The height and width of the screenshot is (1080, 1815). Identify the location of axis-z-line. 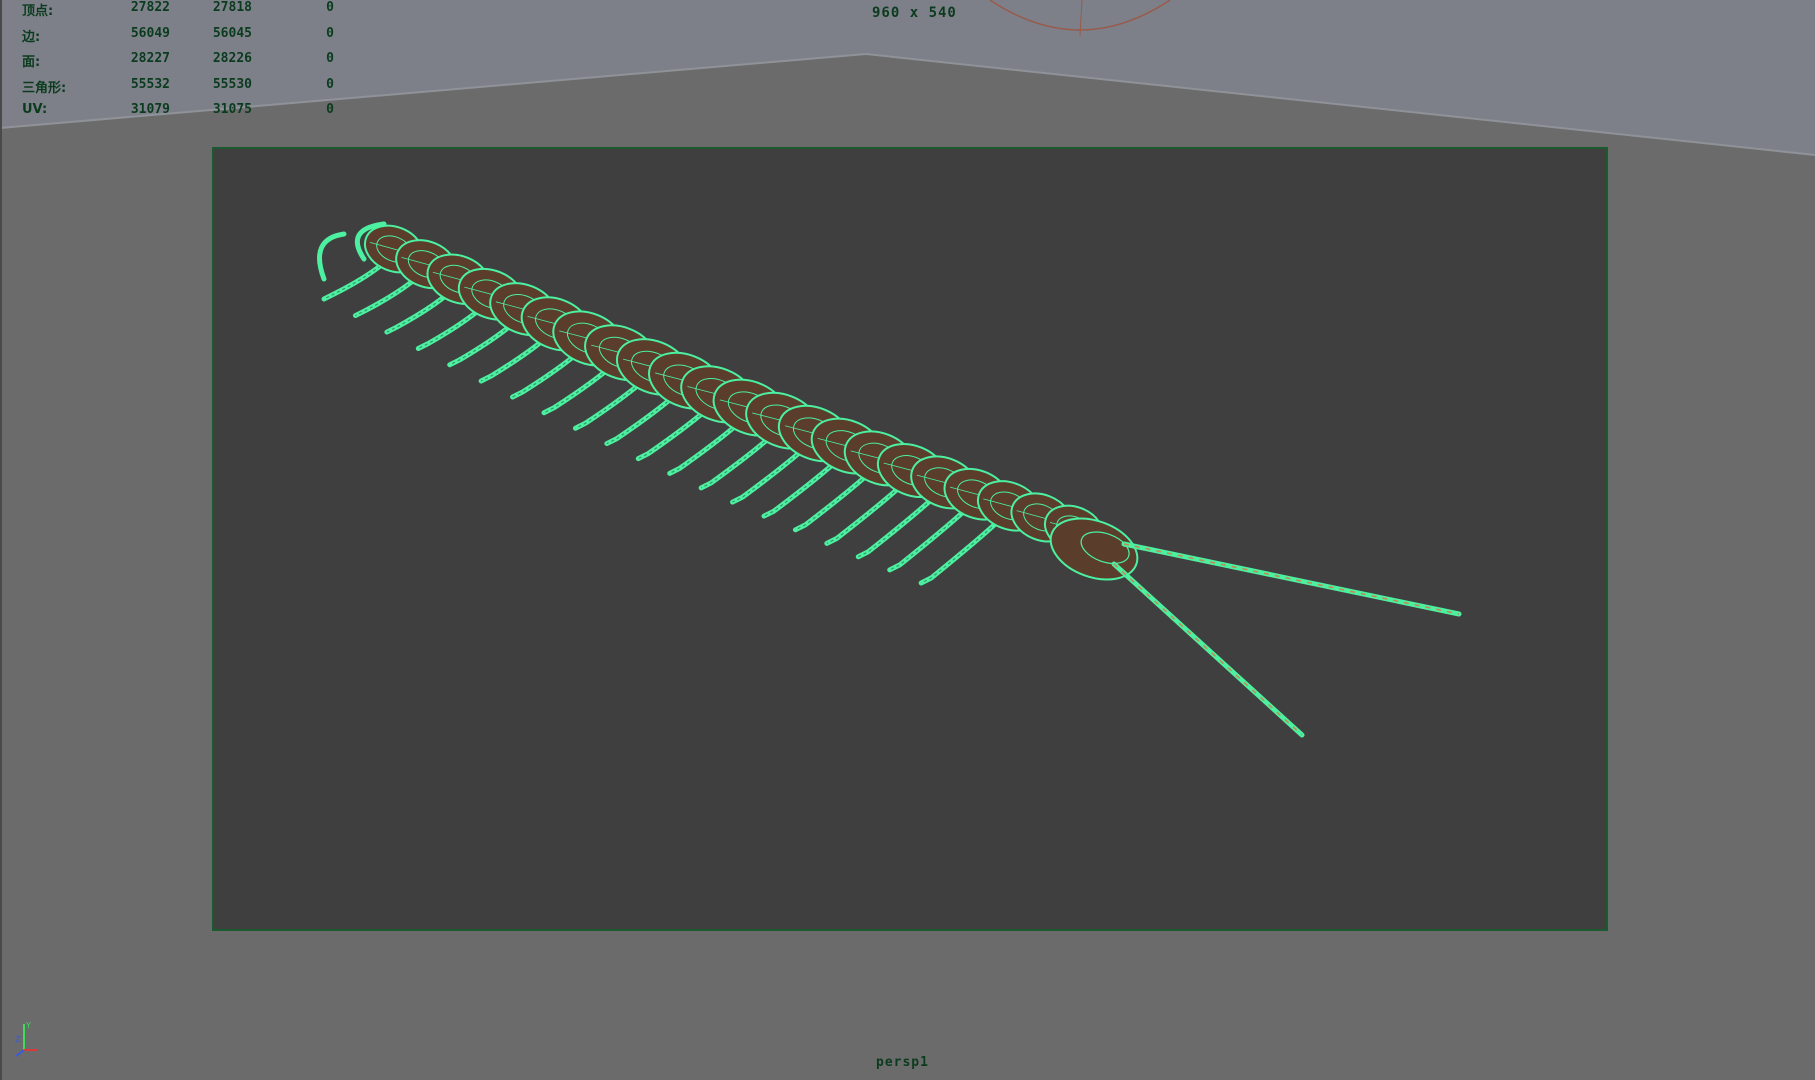
(20, 1053).